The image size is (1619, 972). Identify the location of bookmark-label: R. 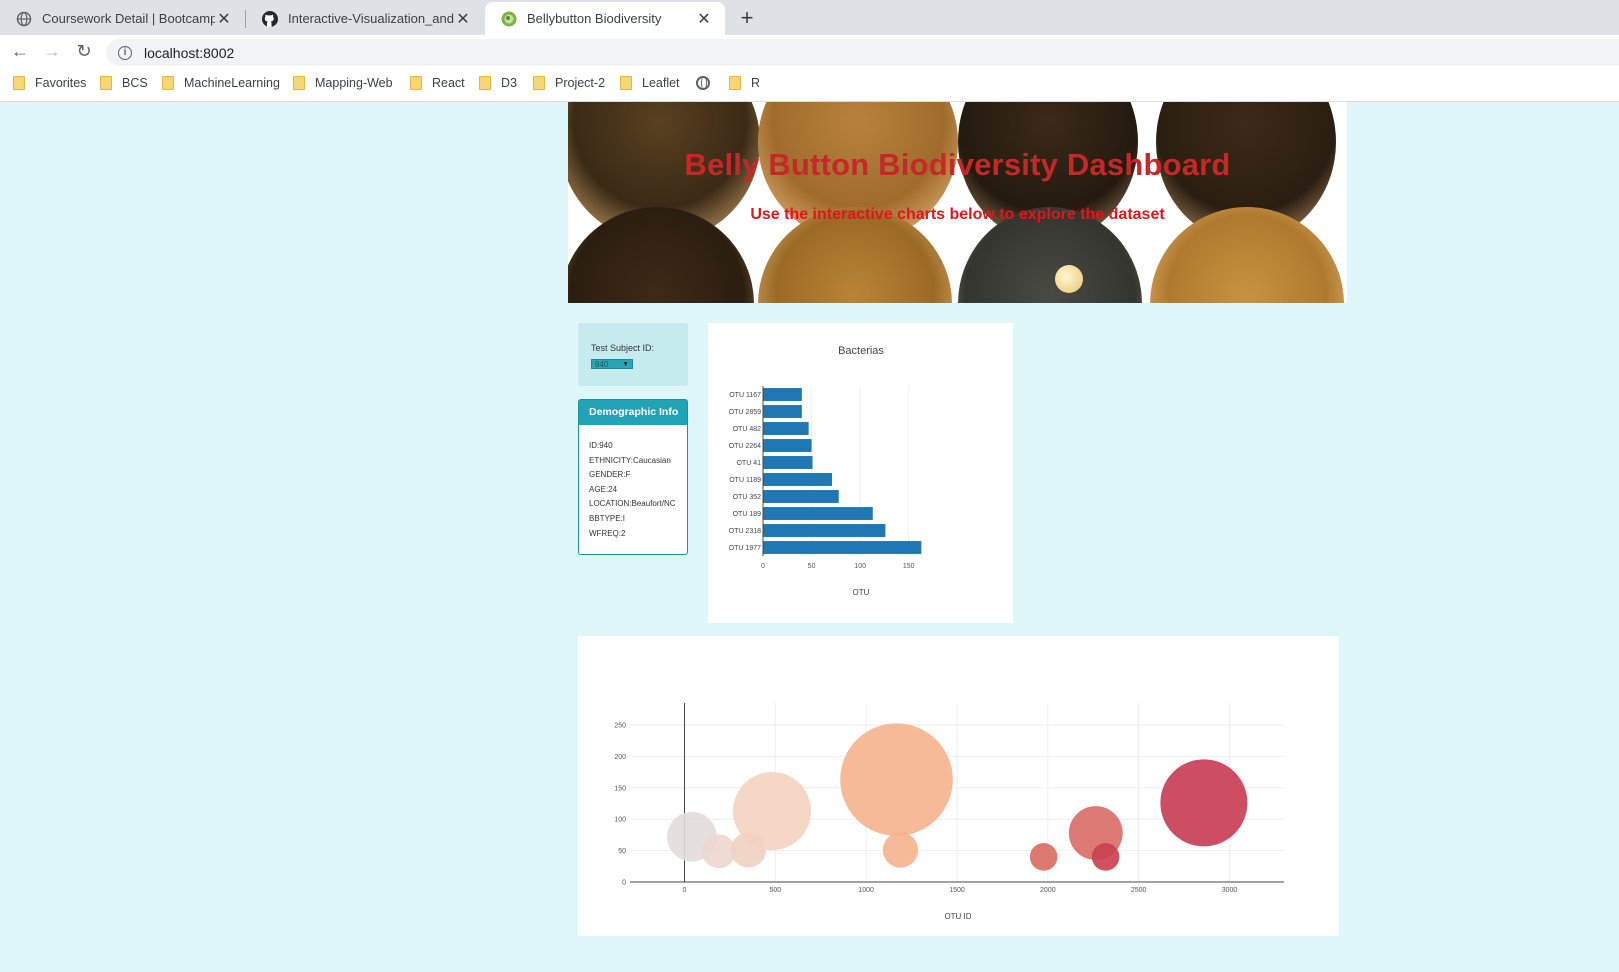
(756, 83).